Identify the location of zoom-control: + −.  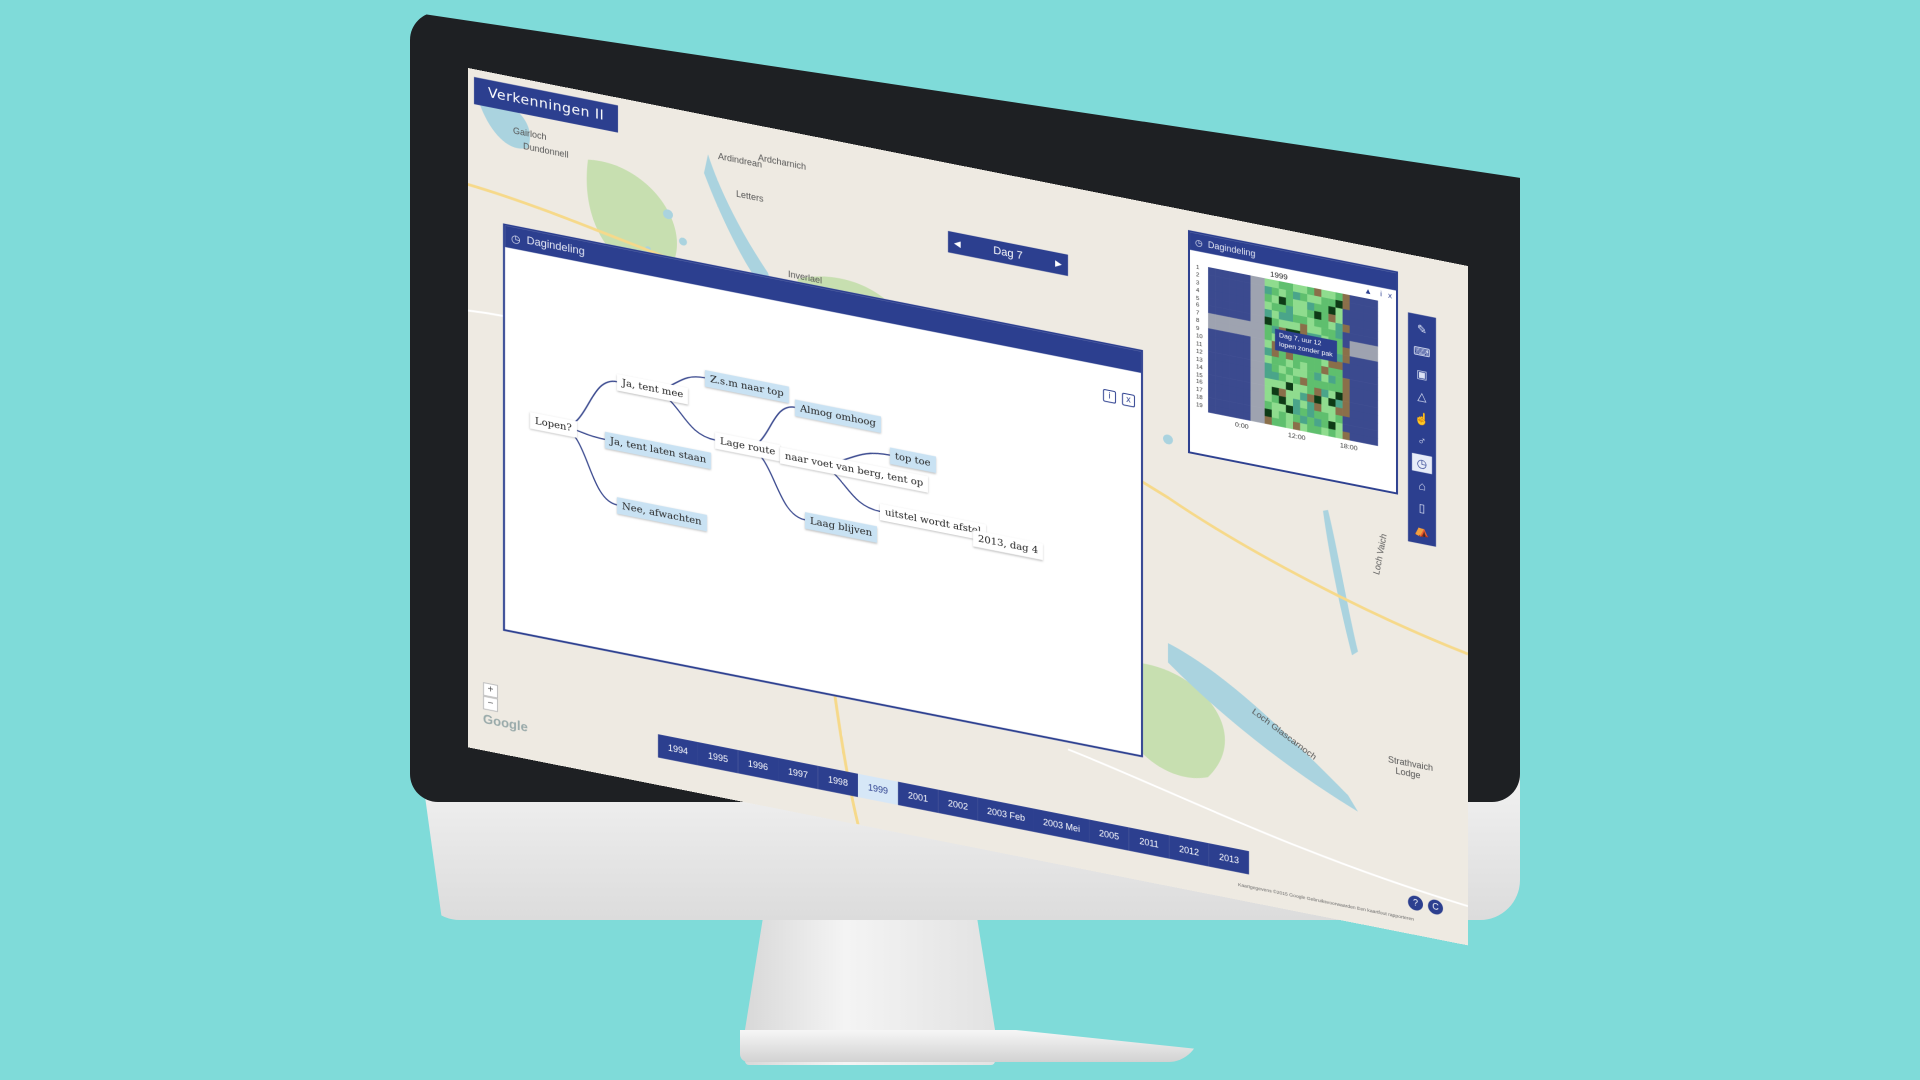
(490, 697).